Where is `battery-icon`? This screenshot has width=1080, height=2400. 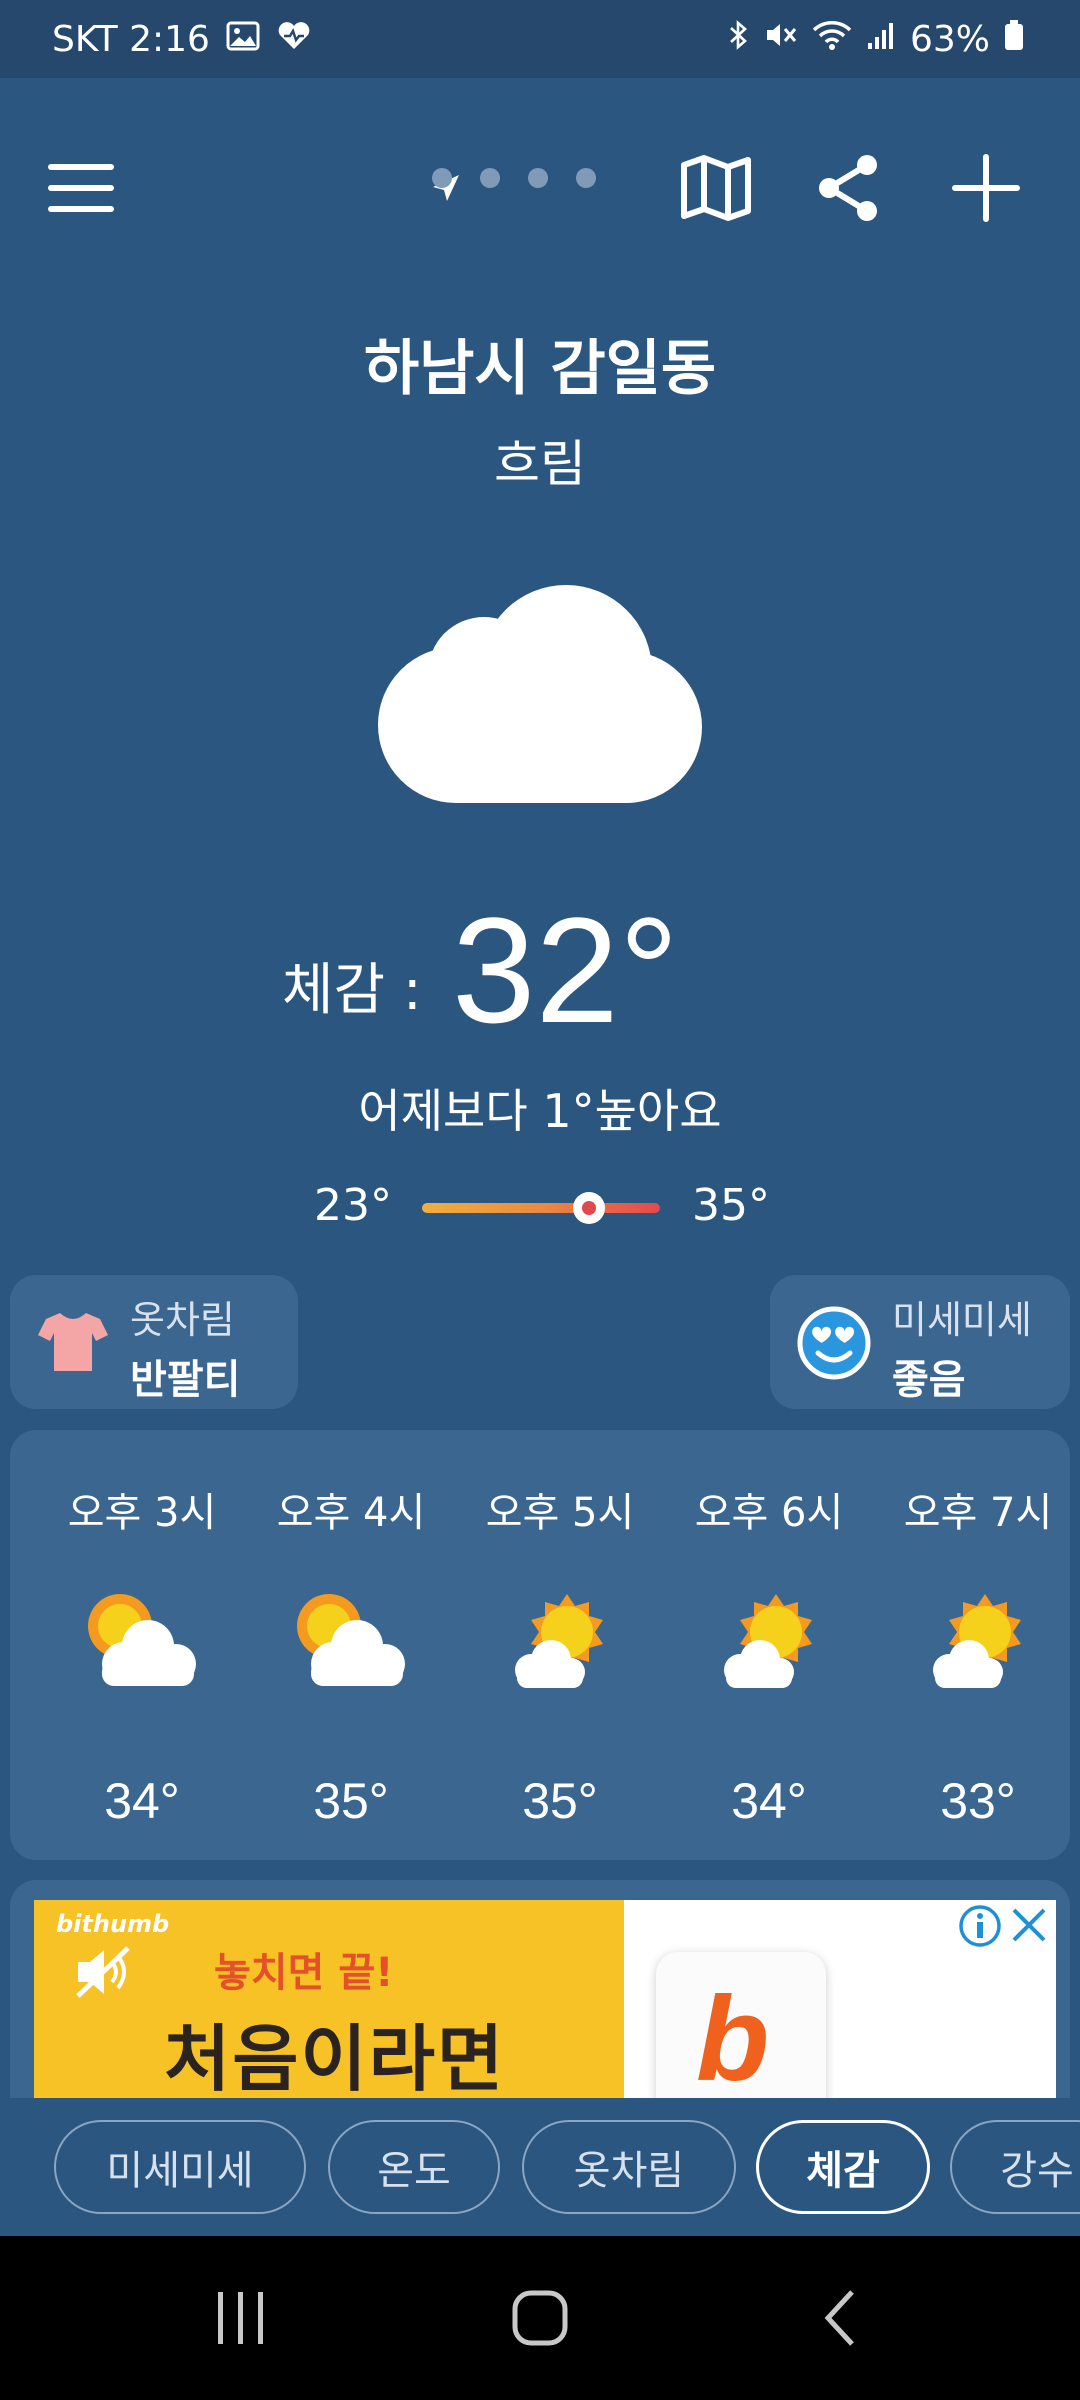 battery-icon is located at coordinates (1014, 39).